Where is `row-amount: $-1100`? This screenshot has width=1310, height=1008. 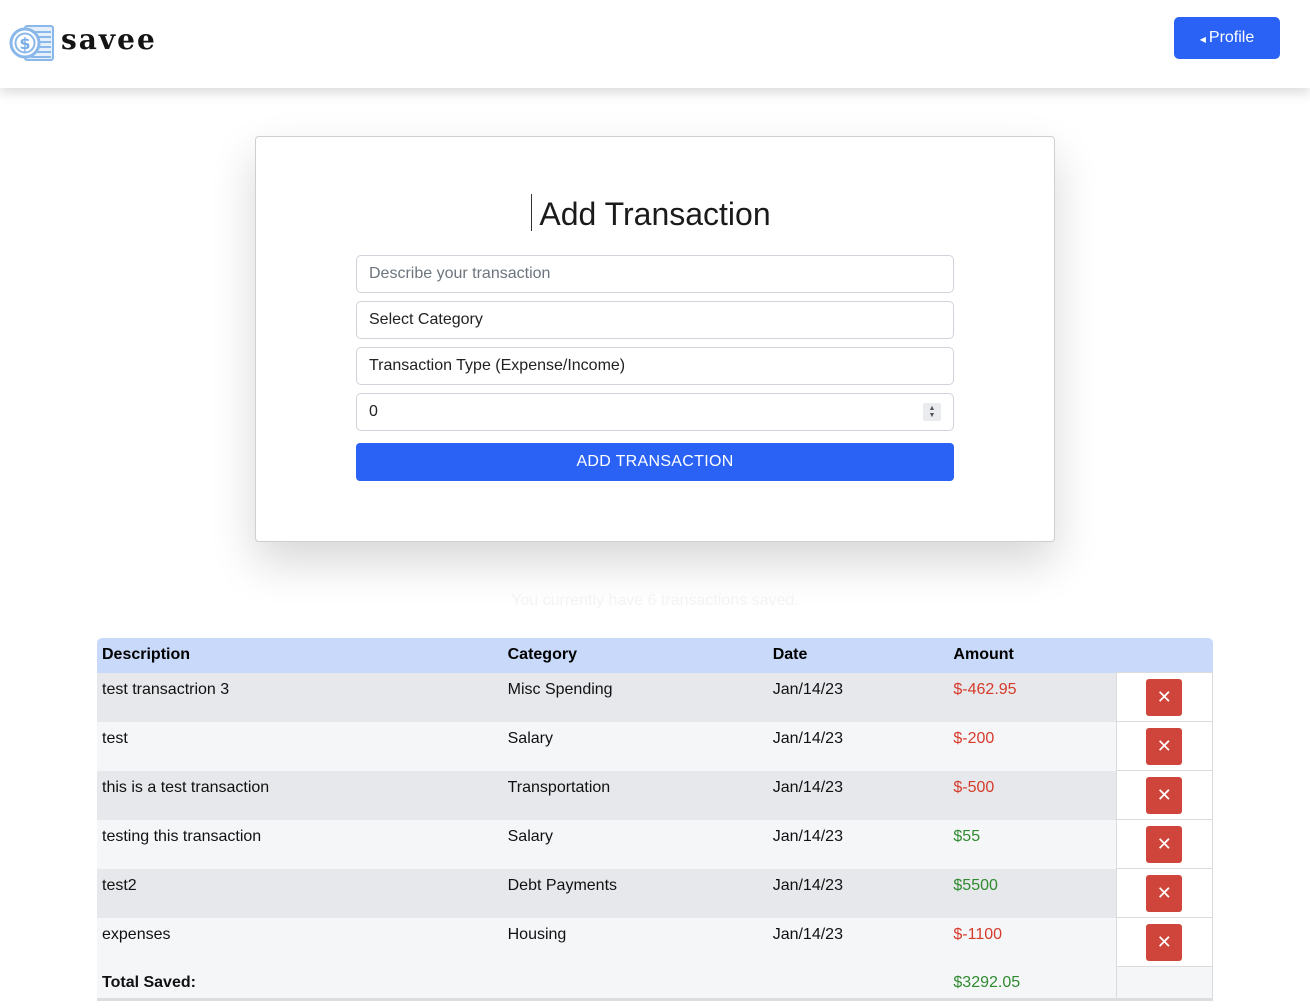
row-amount: $-1100 is located at coordinates (1032, 942).